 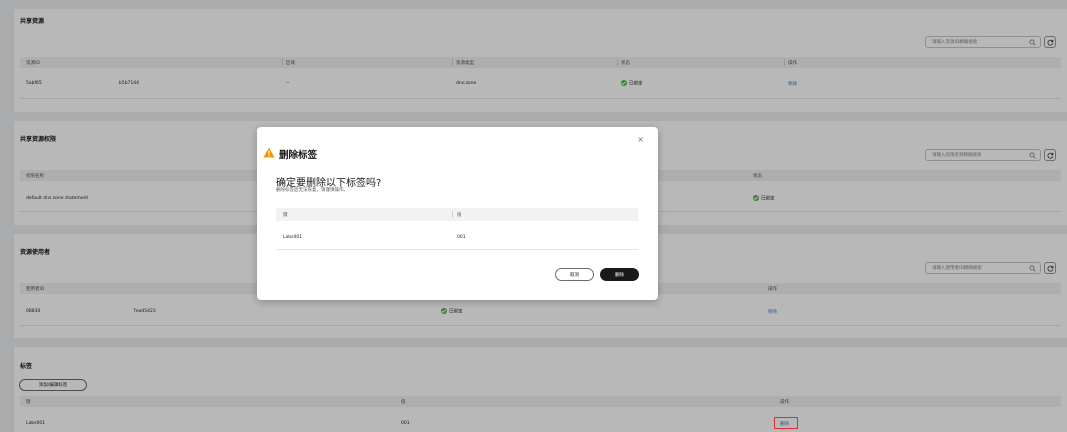 I want to click on dialog-table-header: 键 值, so click(x=457, y=214).